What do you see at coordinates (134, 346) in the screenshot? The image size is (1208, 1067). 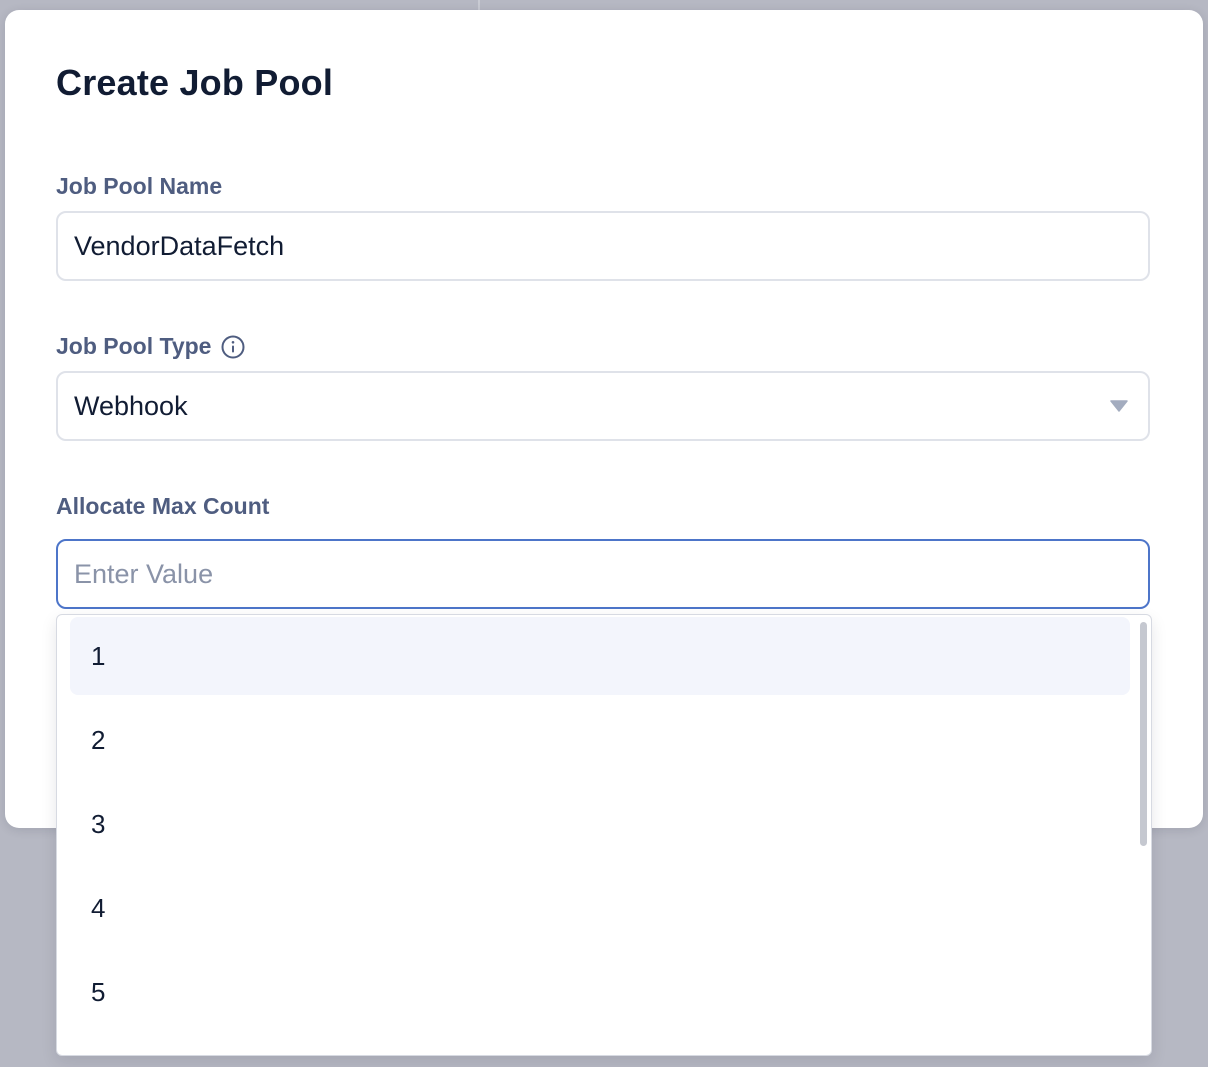 I see `job-pool-type-label-text: Job Pool Type` at bounding box center [134, 346].